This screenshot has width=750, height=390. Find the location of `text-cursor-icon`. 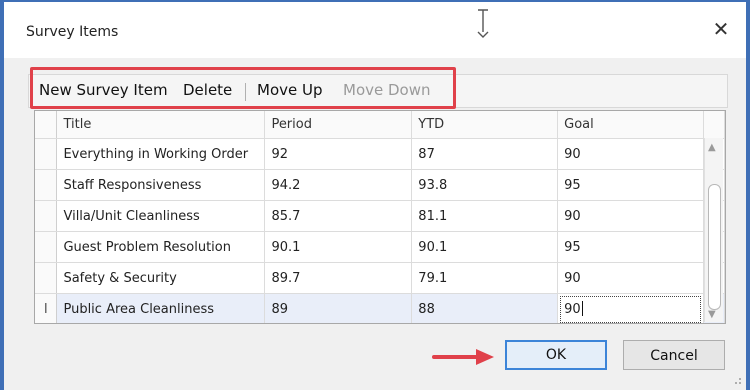

text-cursor-icon is located at coordinates (483, 25).